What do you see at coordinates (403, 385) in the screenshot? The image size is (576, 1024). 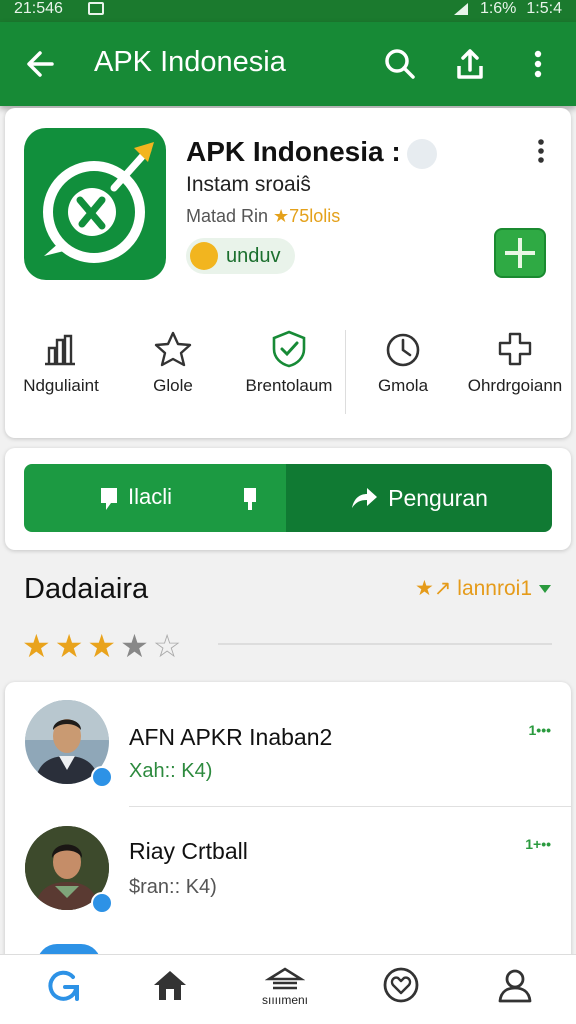 I see `stat-label: Gmola` at bounding box center [403, 385].